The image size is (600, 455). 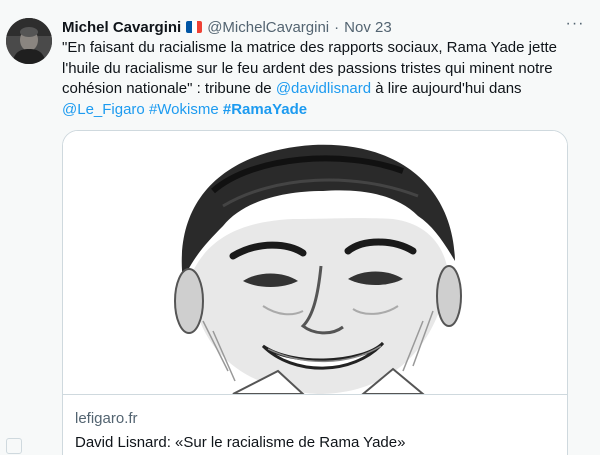 I want to click on tweet-text-part2: à lire aujourd'hui dans, so click(x=446, y=88).